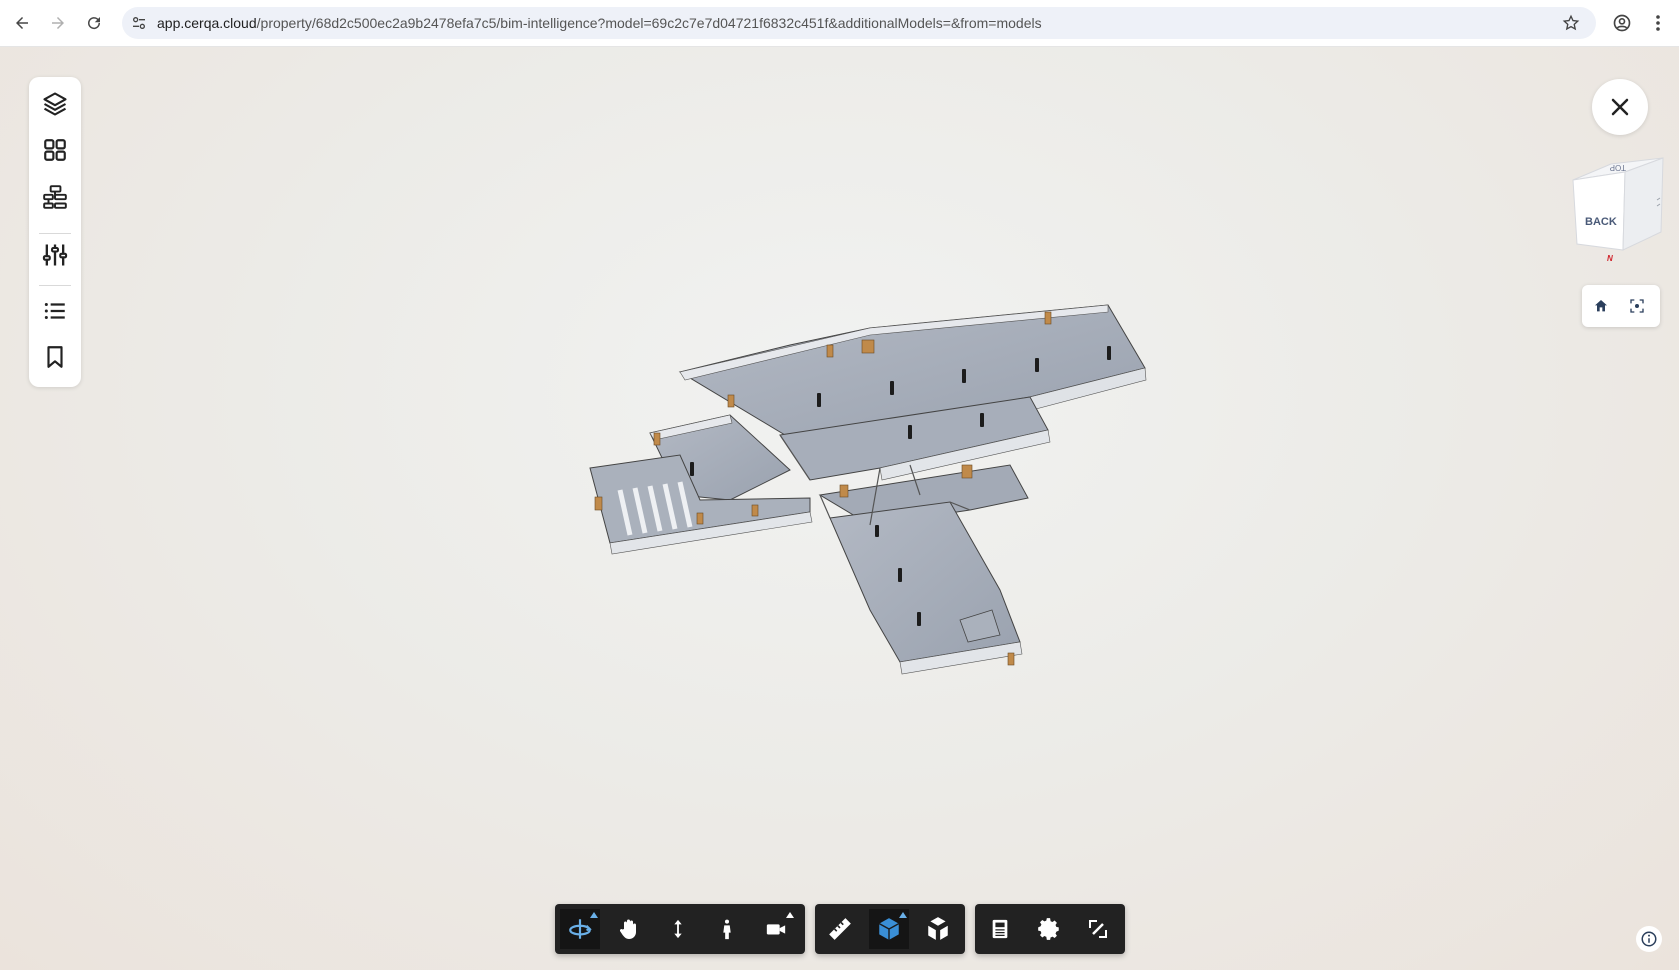 The image size is (1679, 970). Describe the element at coordinates (840, 929) in the screenshot. I see `measure-ruler-icon` at that location.